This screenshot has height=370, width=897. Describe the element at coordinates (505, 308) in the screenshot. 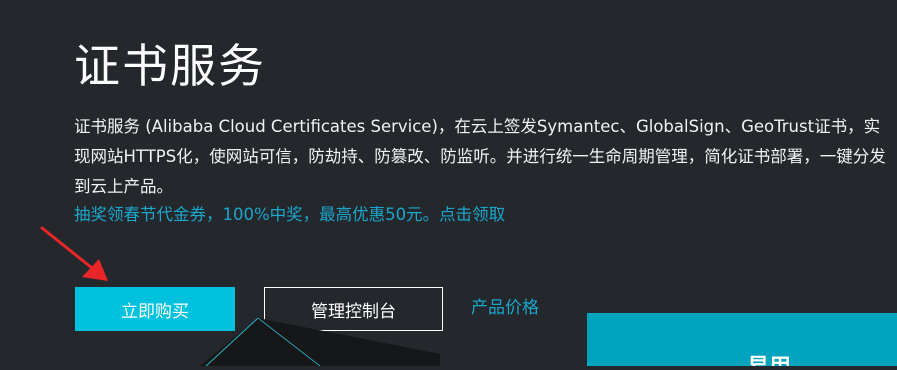

I see `product-price-link: 产品价格` at that location.